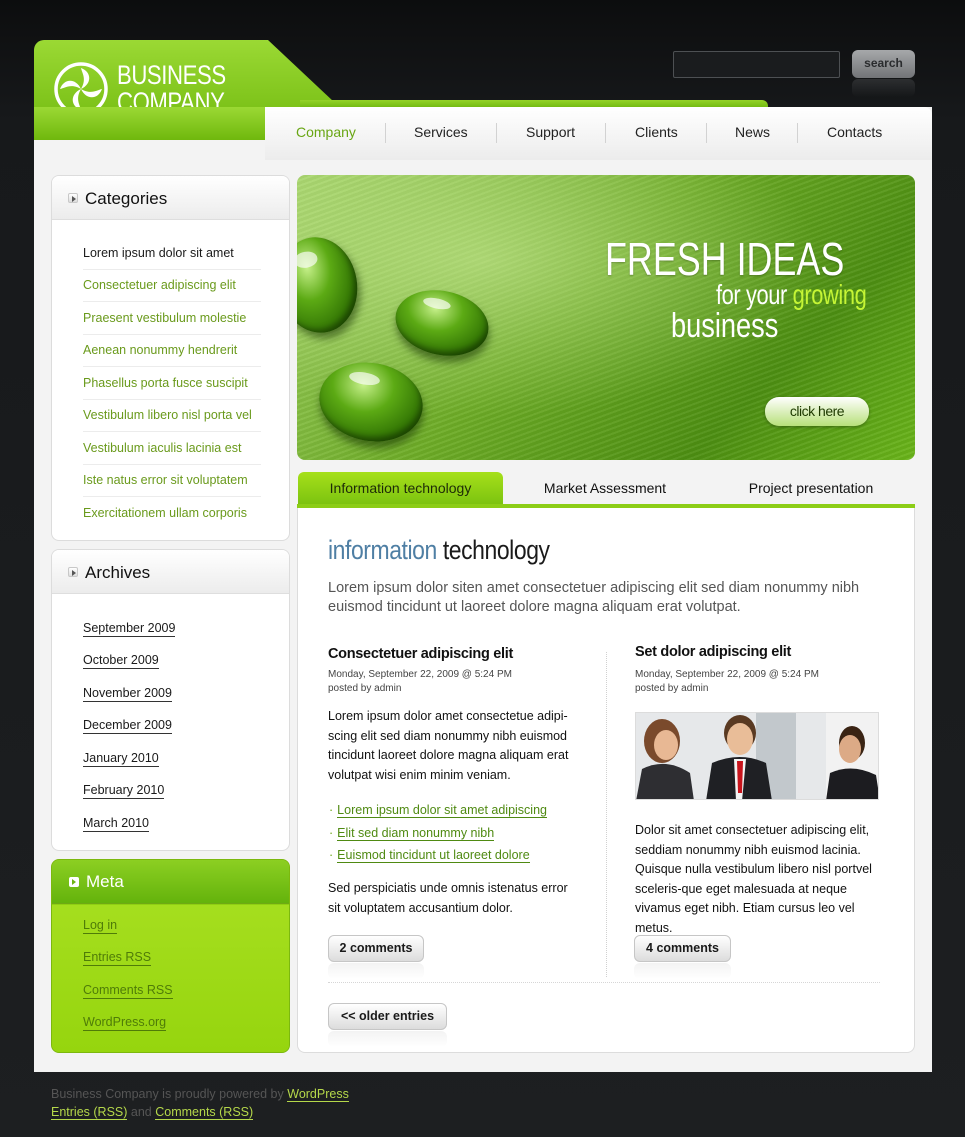 Image resolution: width=965 pixels, height=1137 pixels. I want to click on nav-services: Services, so click(441, 133).